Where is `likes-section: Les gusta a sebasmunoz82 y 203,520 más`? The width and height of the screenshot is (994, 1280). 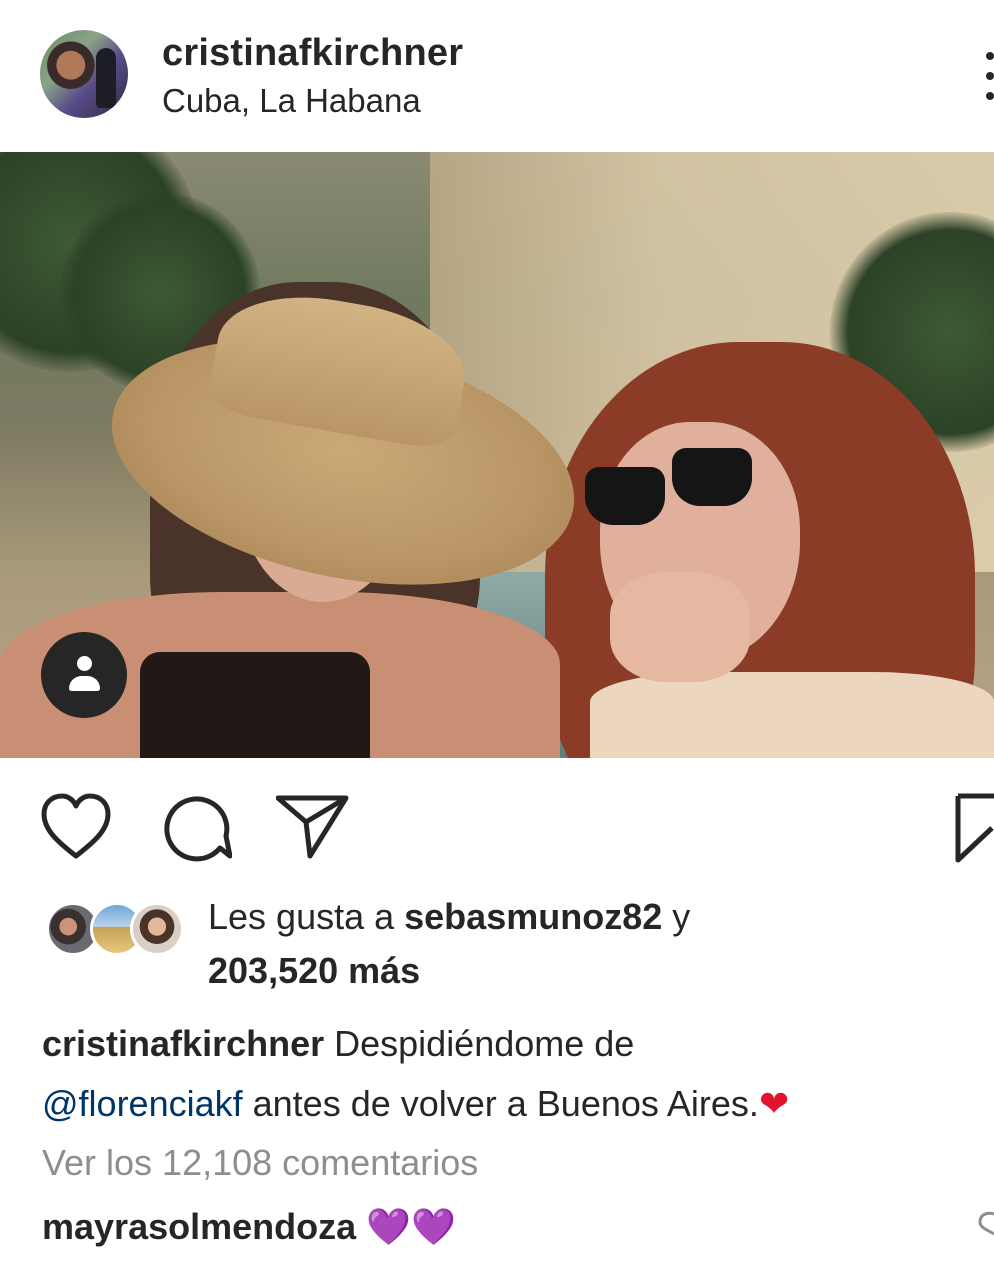 likes-section: Les gusta a sebasmunoz82 y 203,520 más is located at coordinates (497, 945).